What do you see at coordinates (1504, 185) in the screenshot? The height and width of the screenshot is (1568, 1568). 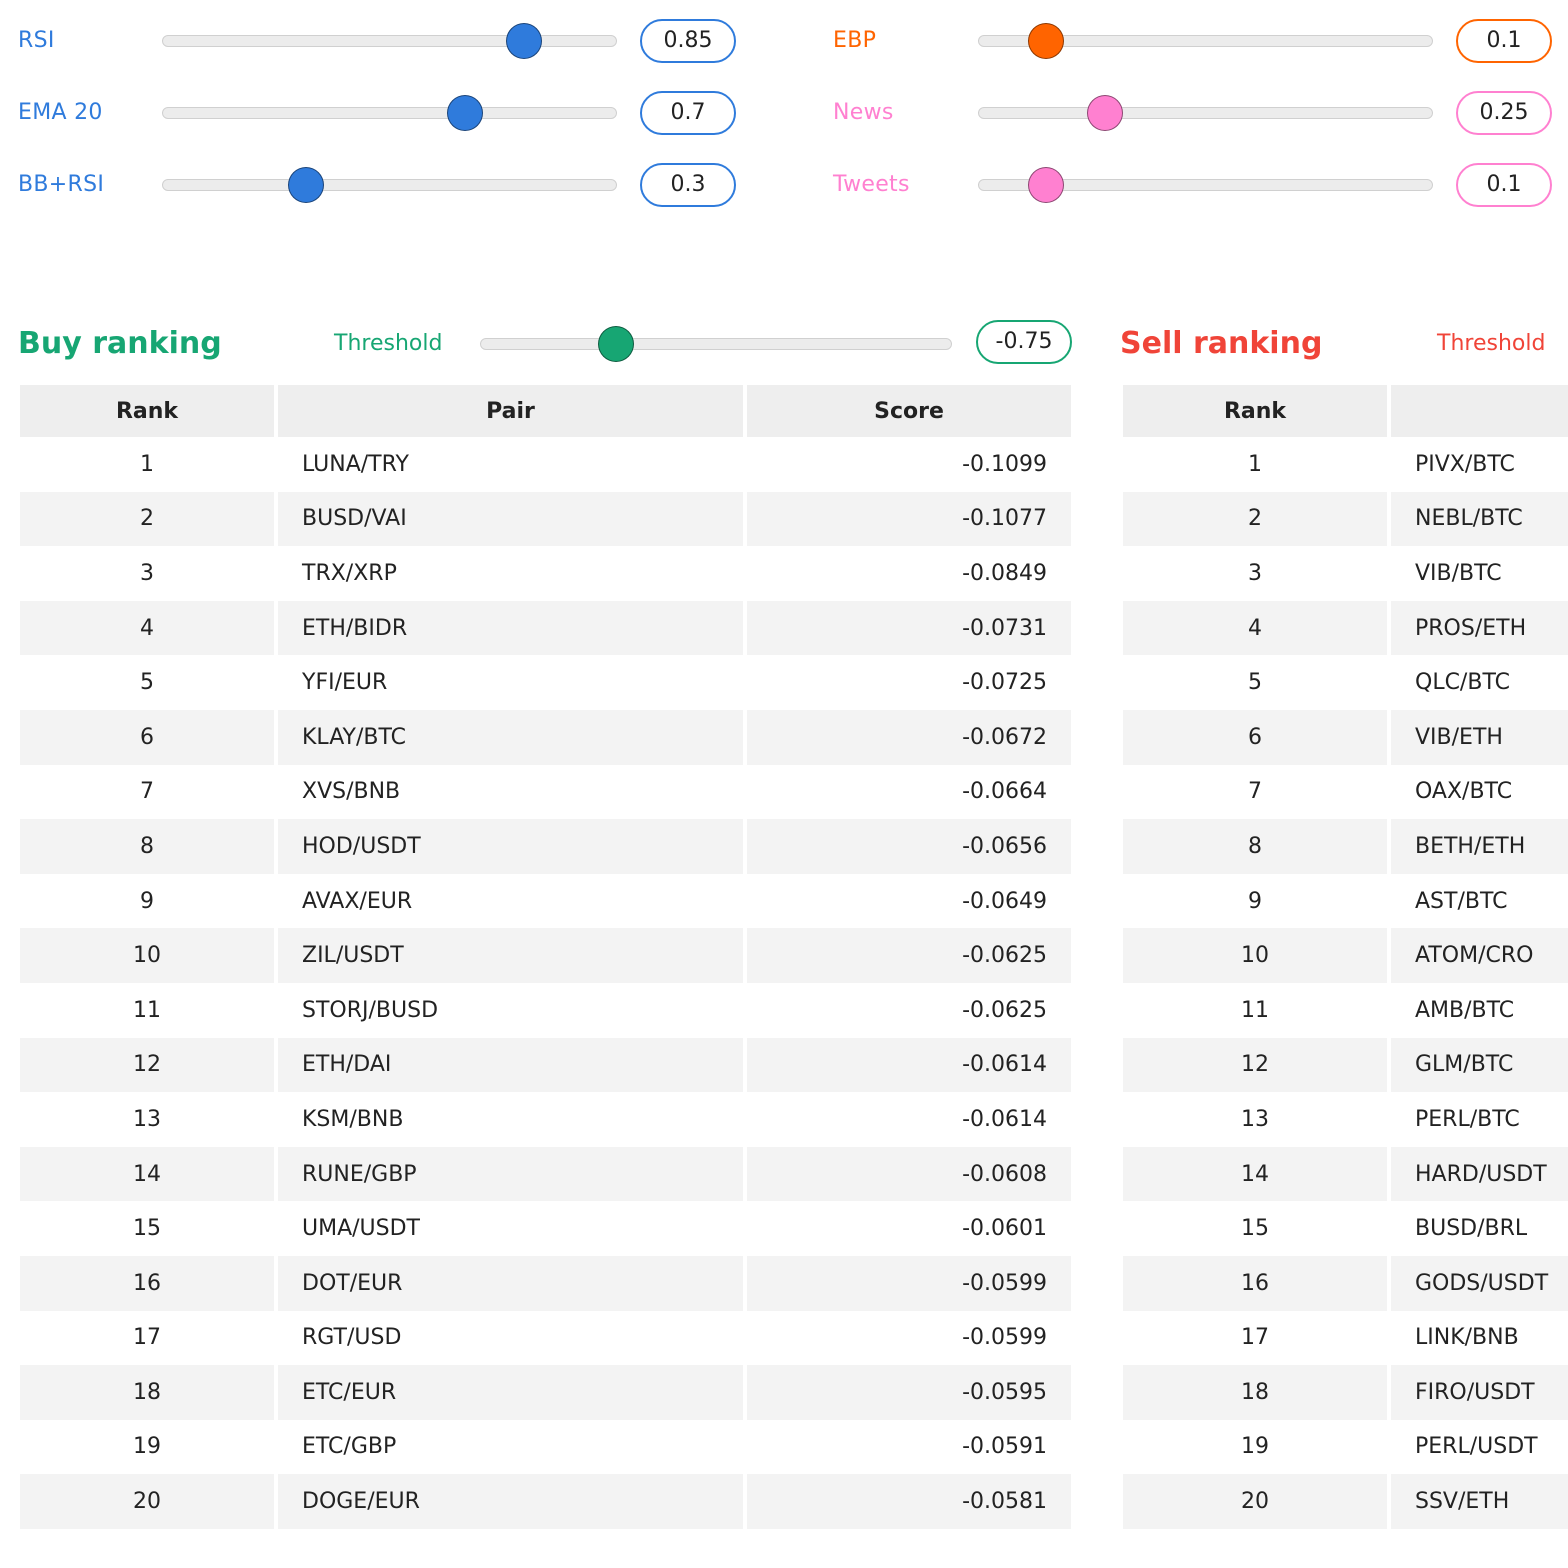 I see `tweets-value-box: 0.1` at bounding box center [1504, 185].